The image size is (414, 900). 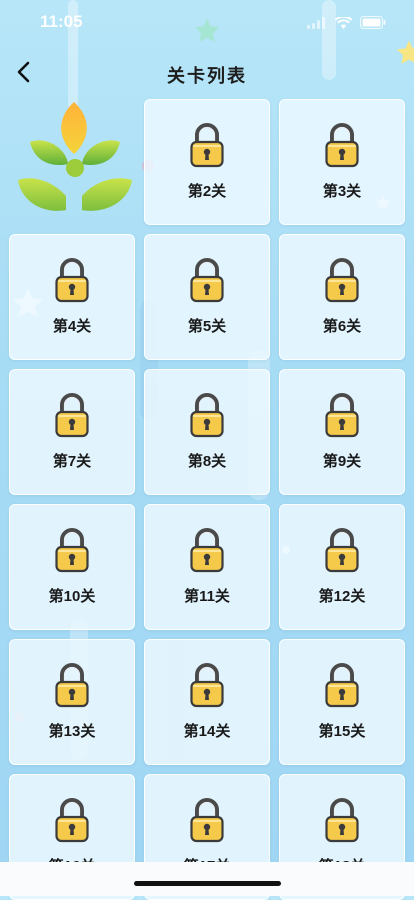 I want to click on level-card: 第11关, so click(x=207, y=567).